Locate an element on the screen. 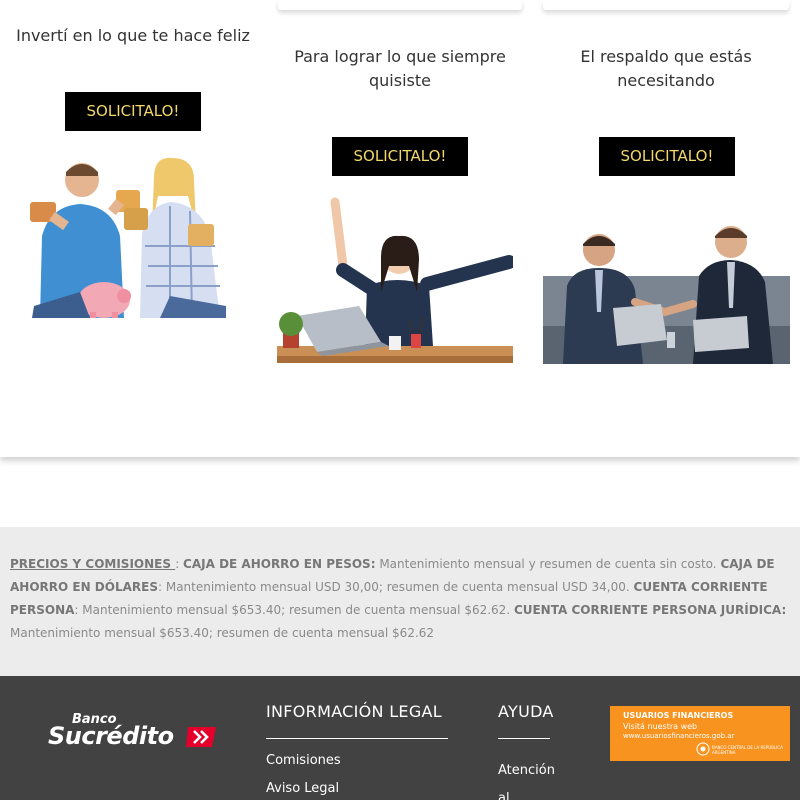 The width and height of the screenshot is (800, 800). card-title: Invertí en lo que te hace feliz is located at coordinates (133, 35).